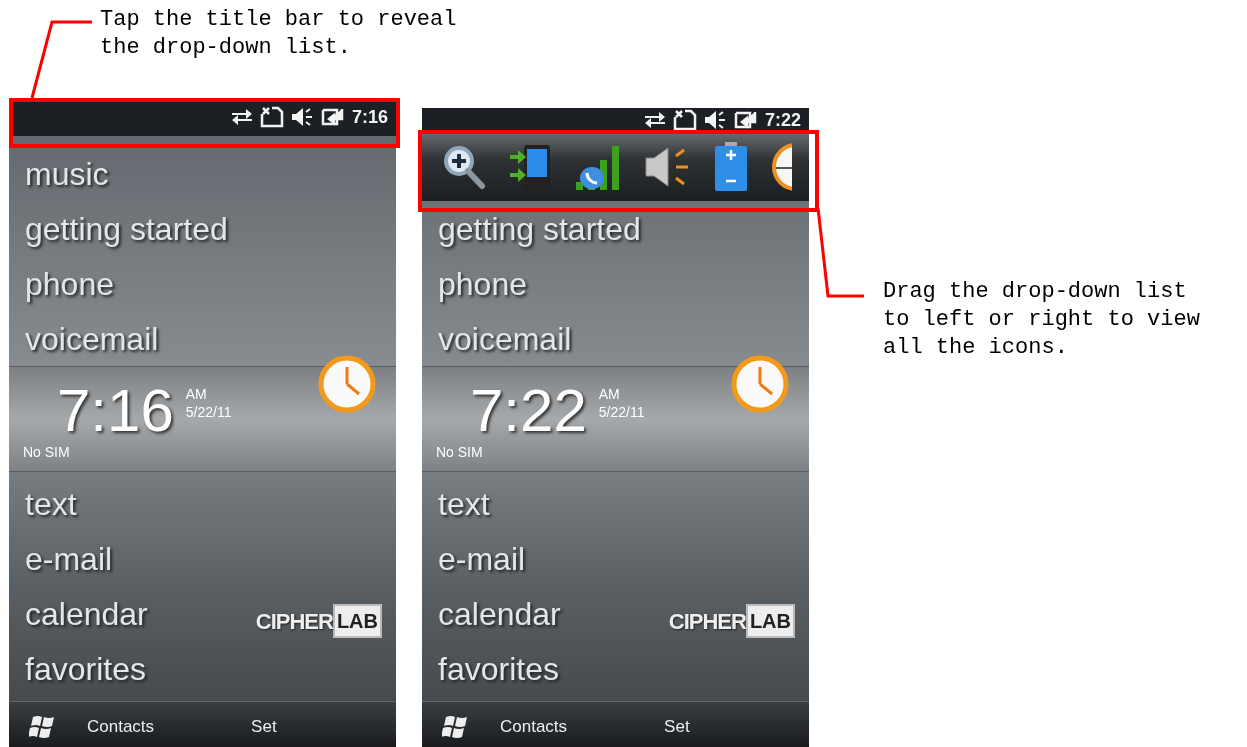  I want to click on battery-icon, so click(731, 166).